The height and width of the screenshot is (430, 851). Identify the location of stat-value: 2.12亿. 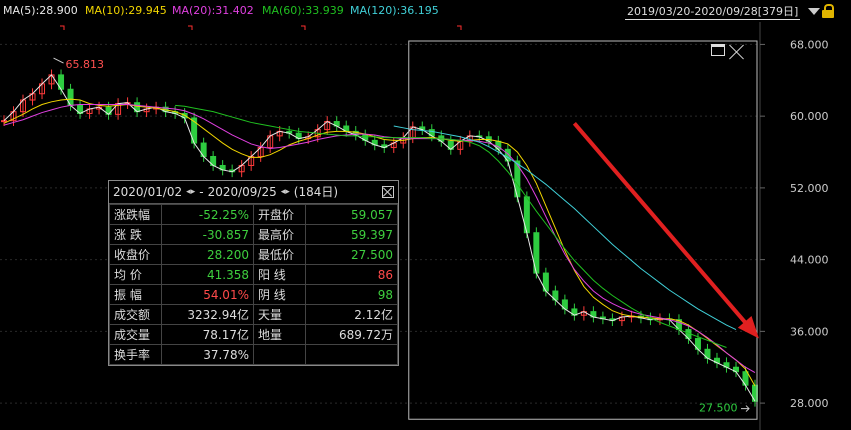
(351, 314).